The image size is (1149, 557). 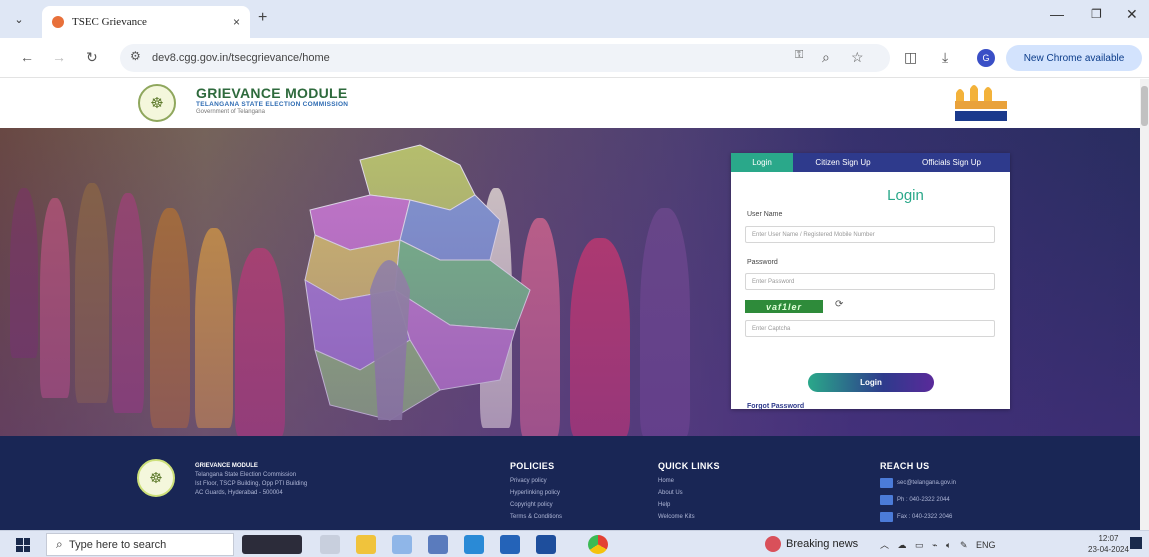 What do you see at coordinates (262, 18) in the screenshot?
I see `new-tab-icon: +` at bounding box center [262, 18].